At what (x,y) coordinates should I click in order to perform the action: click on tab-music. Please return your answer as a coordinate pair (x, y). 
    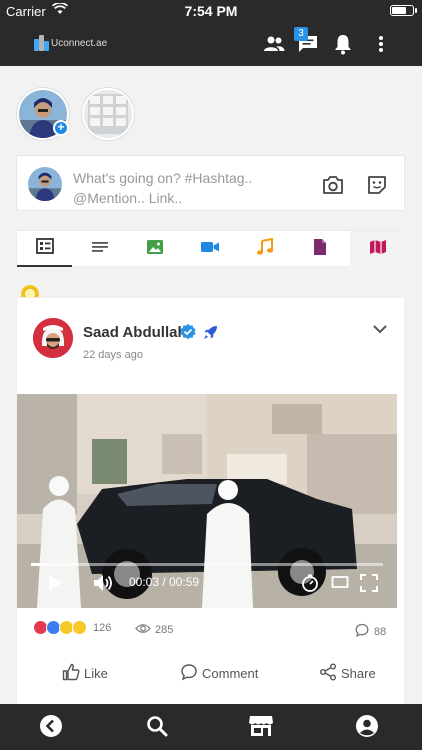
    Looking at the image, I should click on (264, 249).